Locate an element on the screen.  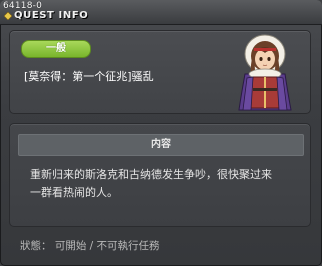
diamond-icon is located at coordinates (8, 16).